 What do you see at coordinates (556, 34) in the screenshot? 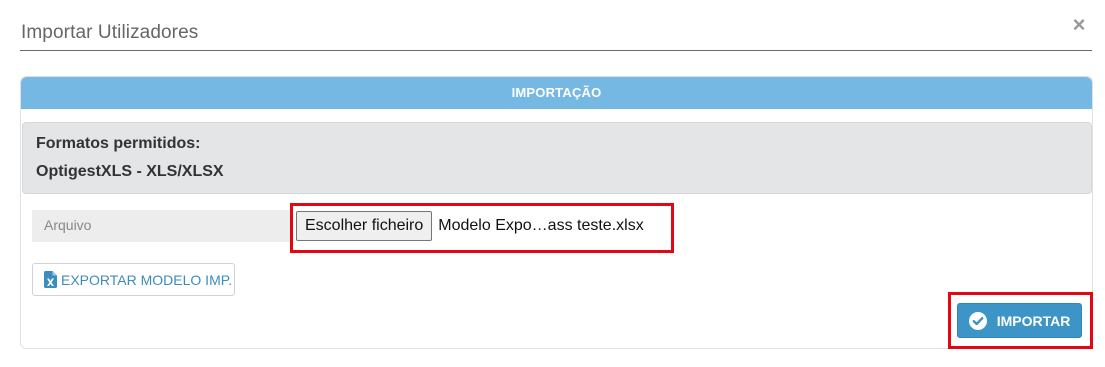
I see `dialog-header: Importar Utilizadores` at bounding box center [556, 34].